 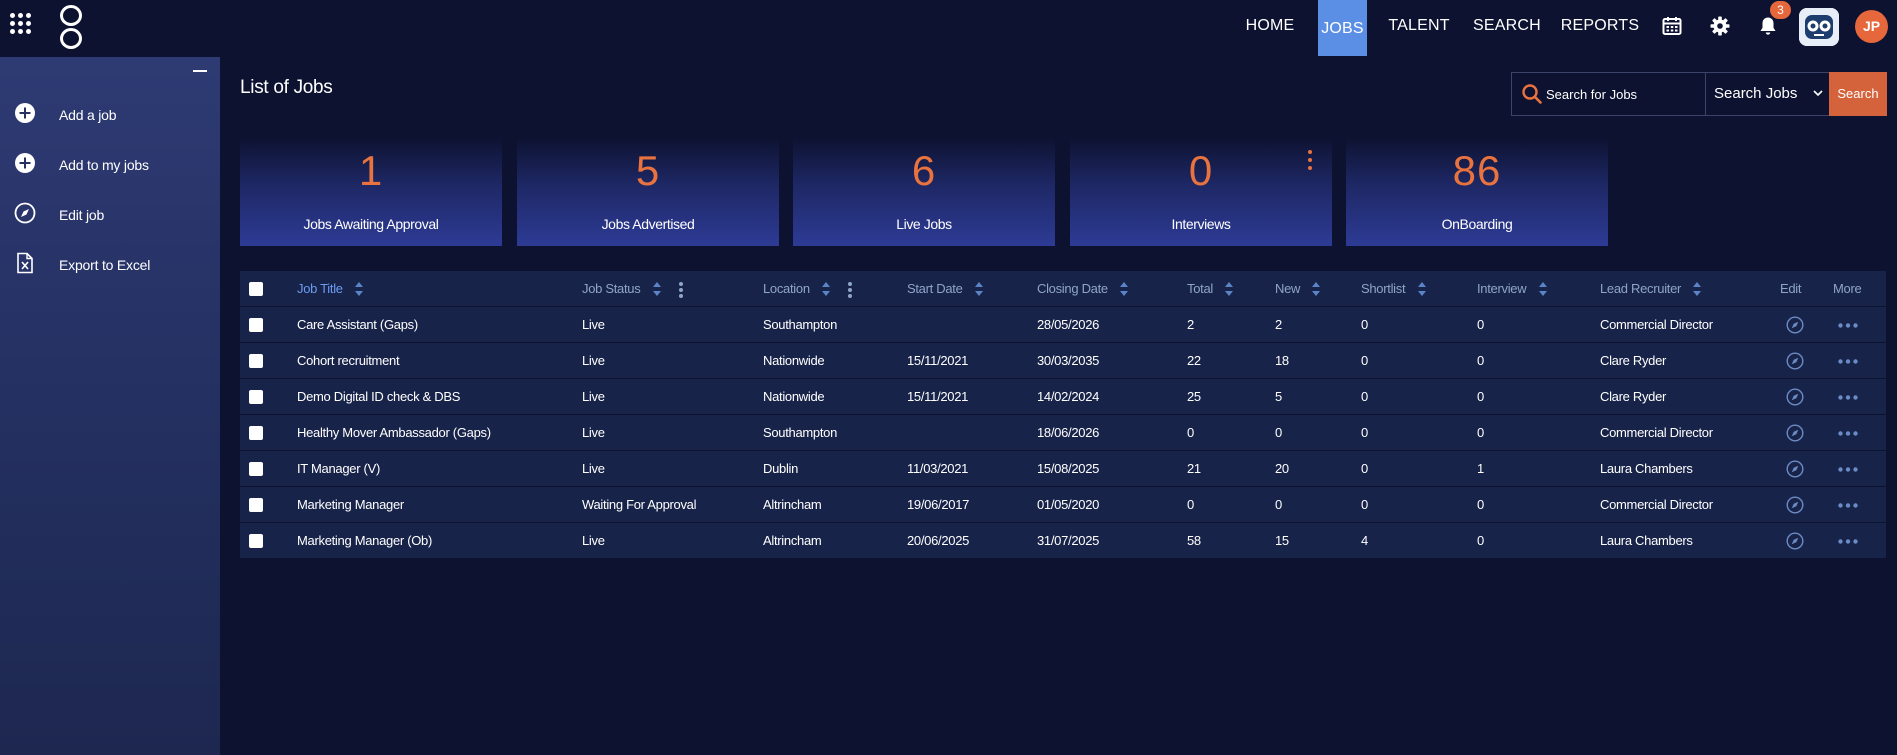 What do you see at coordinates (1068, 504) in the screenshot?
I see `cell-closing-date: 01/05/2020` at bounding box center [1068, 504].